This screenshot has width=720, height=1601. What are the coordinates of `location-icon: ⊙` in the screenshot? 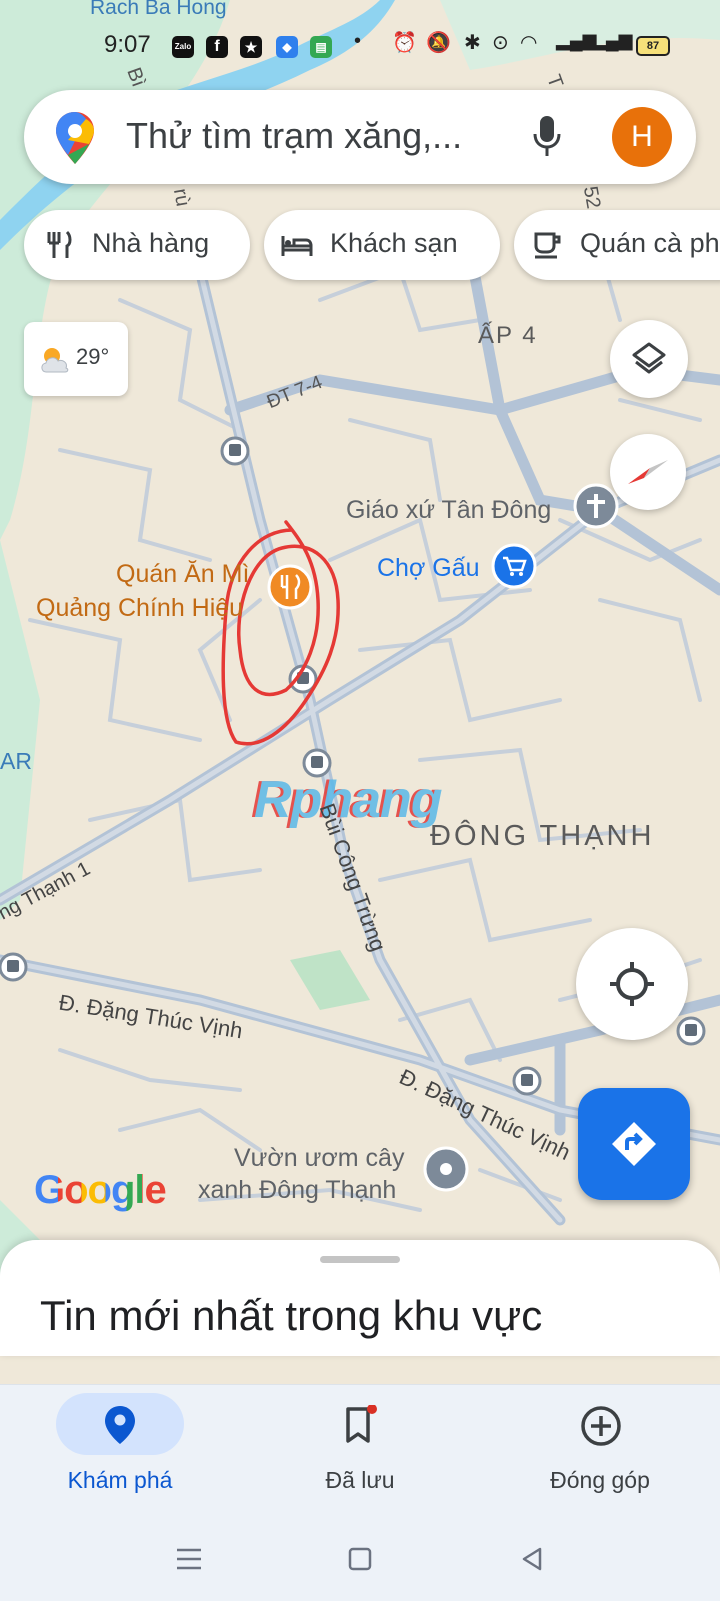 It's located at (500, 43).